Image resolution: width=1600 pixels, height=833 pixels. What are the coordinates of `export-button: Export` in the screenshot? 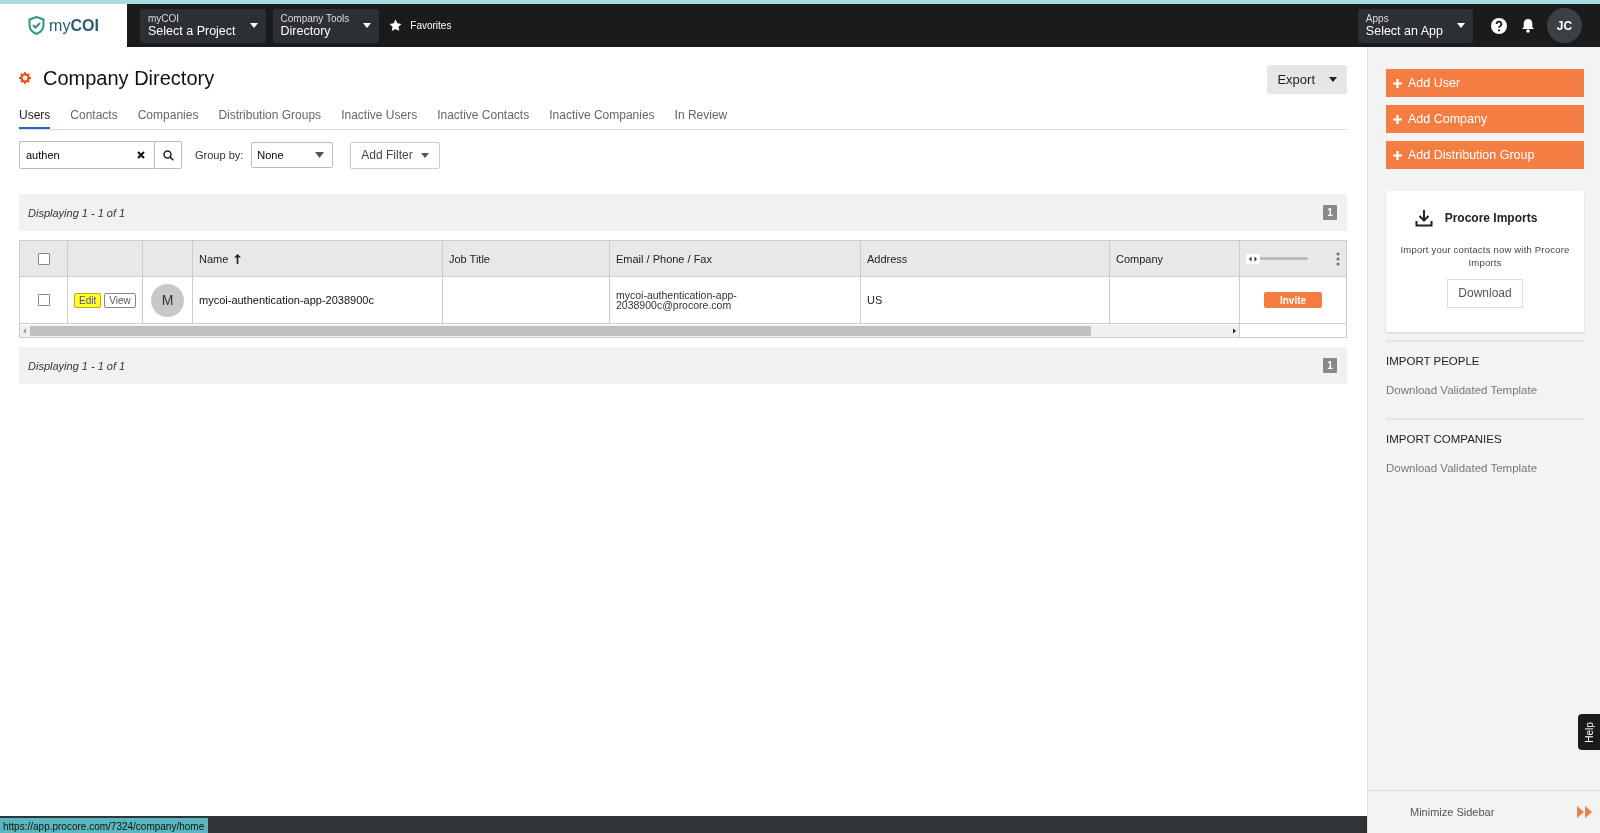 It's located at (1307, 79).